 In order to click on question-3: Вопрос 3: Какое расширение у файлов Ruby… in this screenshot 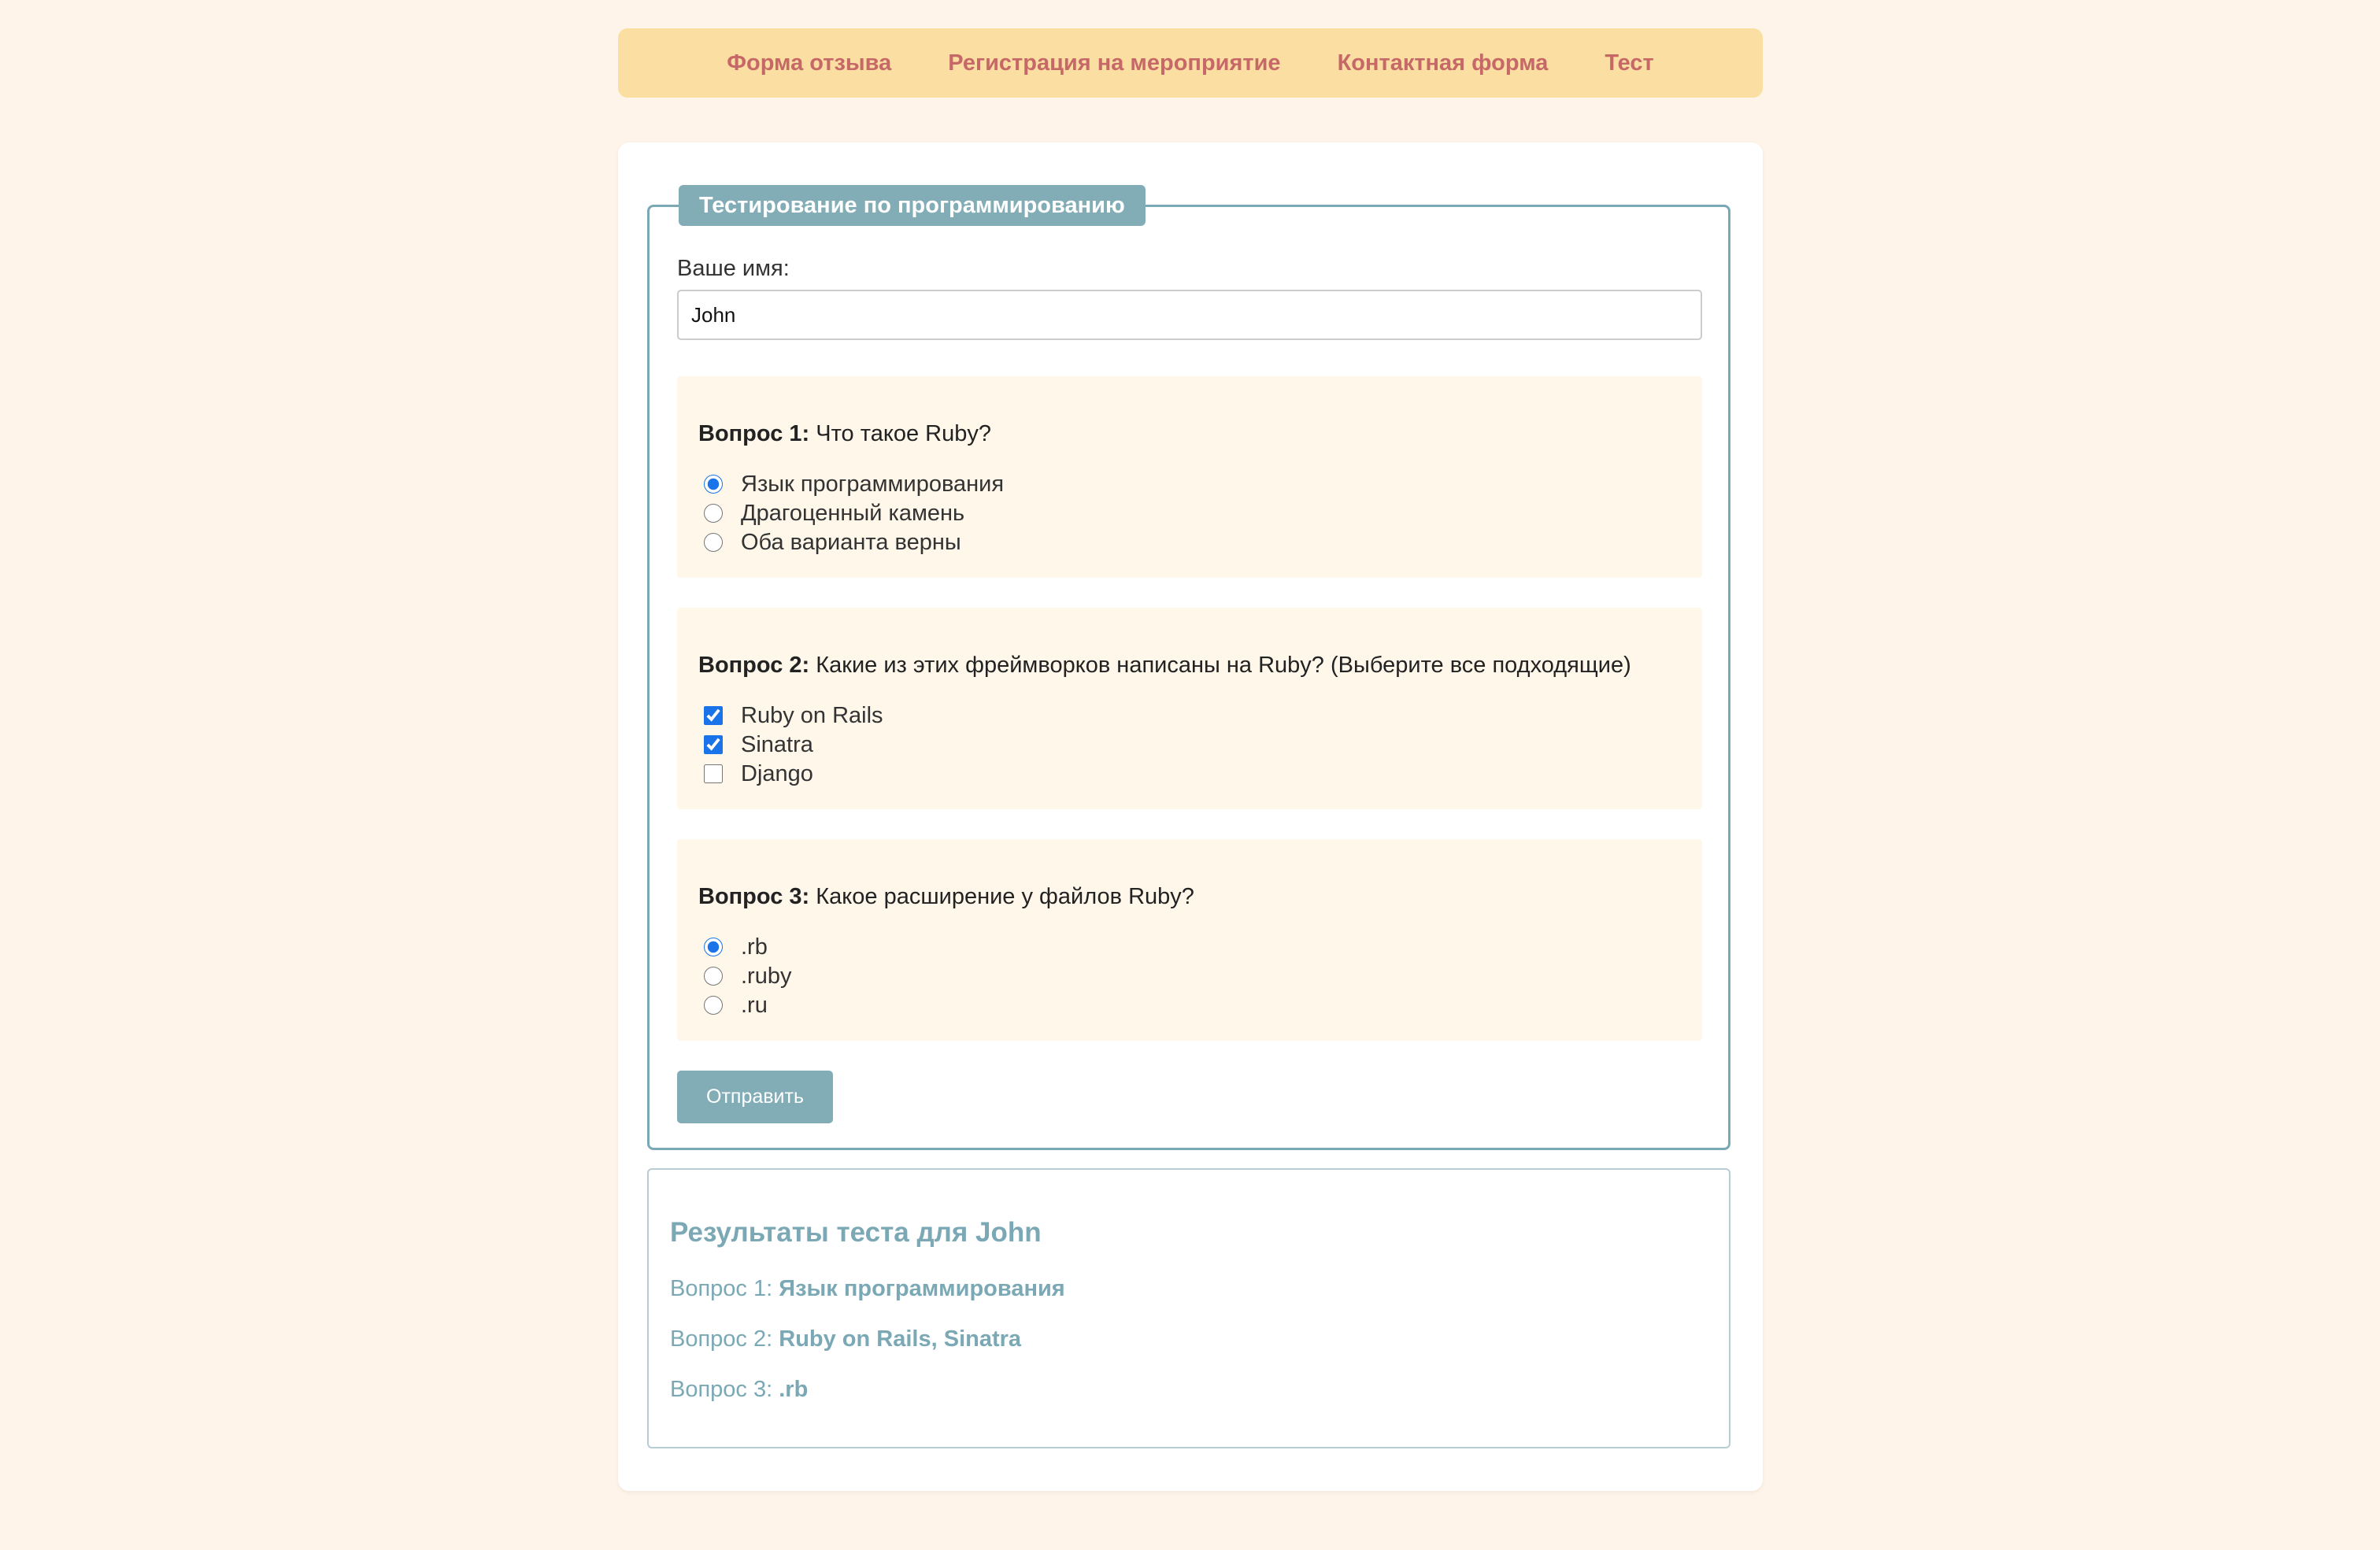, I will do `click(1189, 940)`.